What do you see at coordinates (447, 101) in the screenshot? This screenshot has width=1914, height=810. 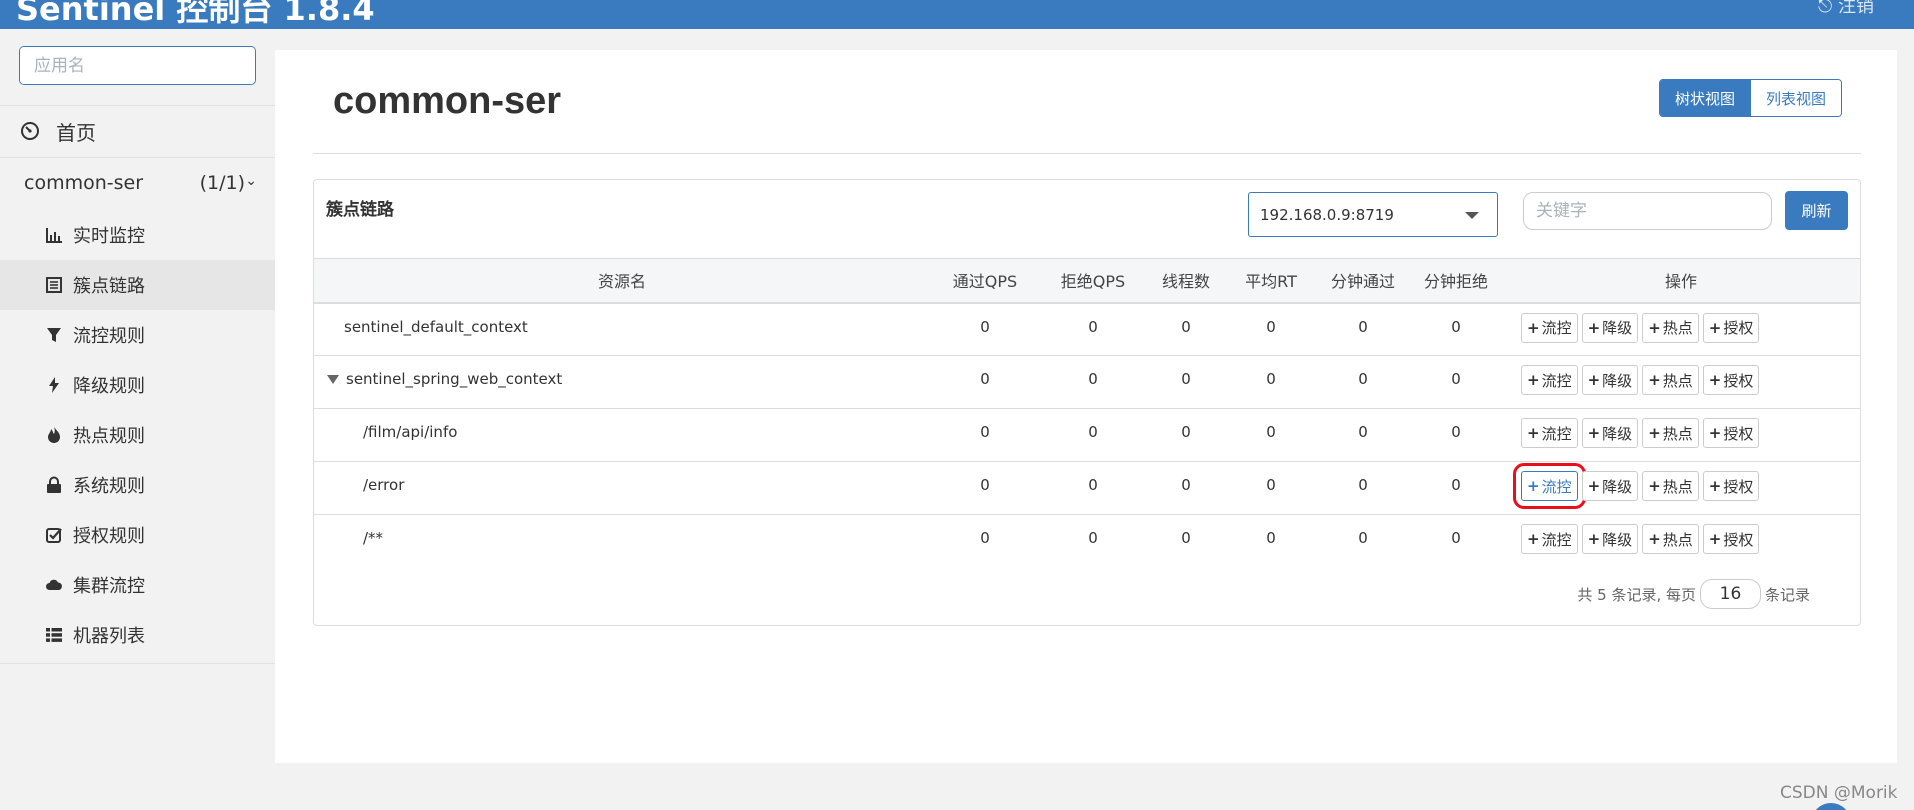 I see `page-title: common-ser` at bounding box center [447, 101].